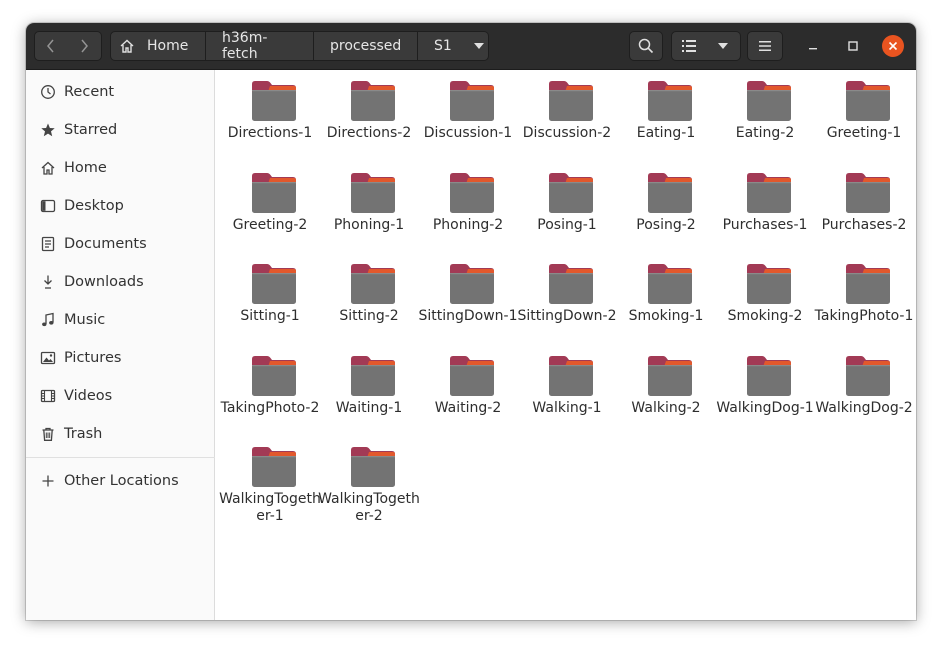 This screenshot has width=942, height=649. What do you see at coordinates (853, 46) in the screenshot?
I see `maximize-button` at bounding box center [853, 46].